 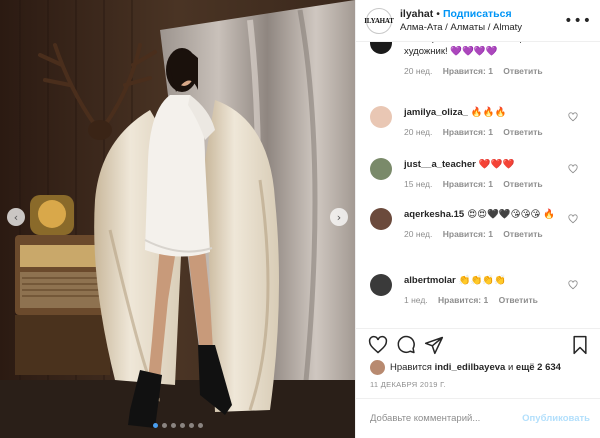 I want to click on likes-prefix: Нравится, so click(x=411, y=367).